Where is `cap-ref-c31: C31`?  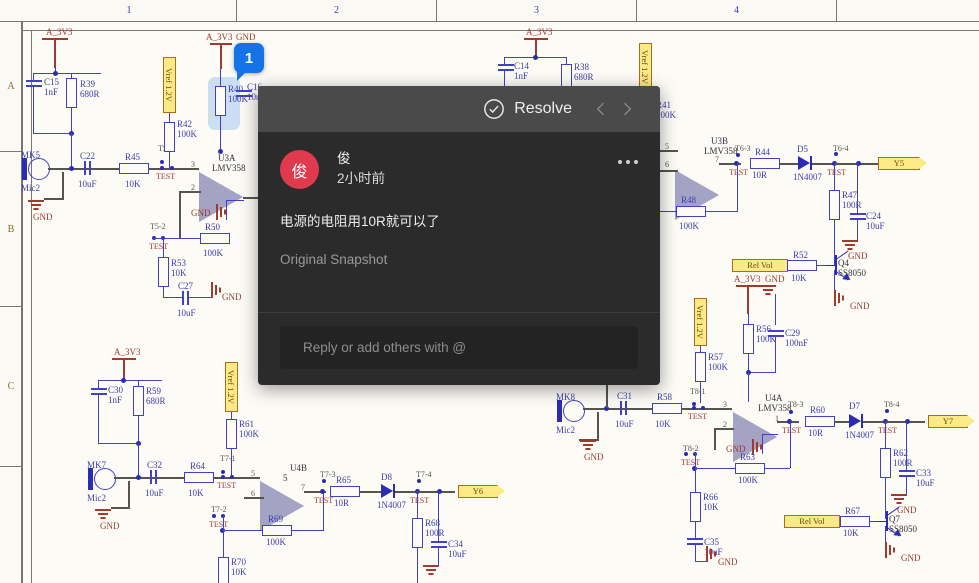 cap-ref-c31: C31 is located at coordinates (625, 396).